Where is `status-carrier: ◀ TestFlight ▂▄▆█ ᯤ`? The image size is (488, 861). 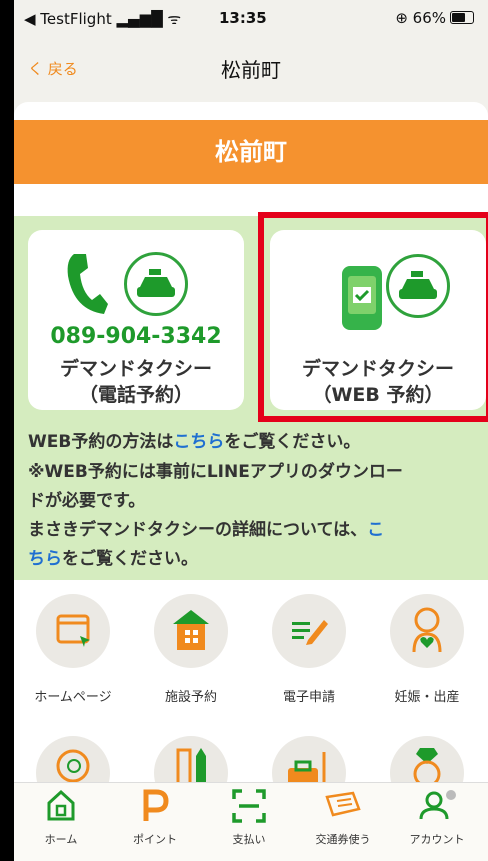
status-carrier: ◀ TestFlight ▂▄▆█ ᯤ is located at coordinates (103, 19).